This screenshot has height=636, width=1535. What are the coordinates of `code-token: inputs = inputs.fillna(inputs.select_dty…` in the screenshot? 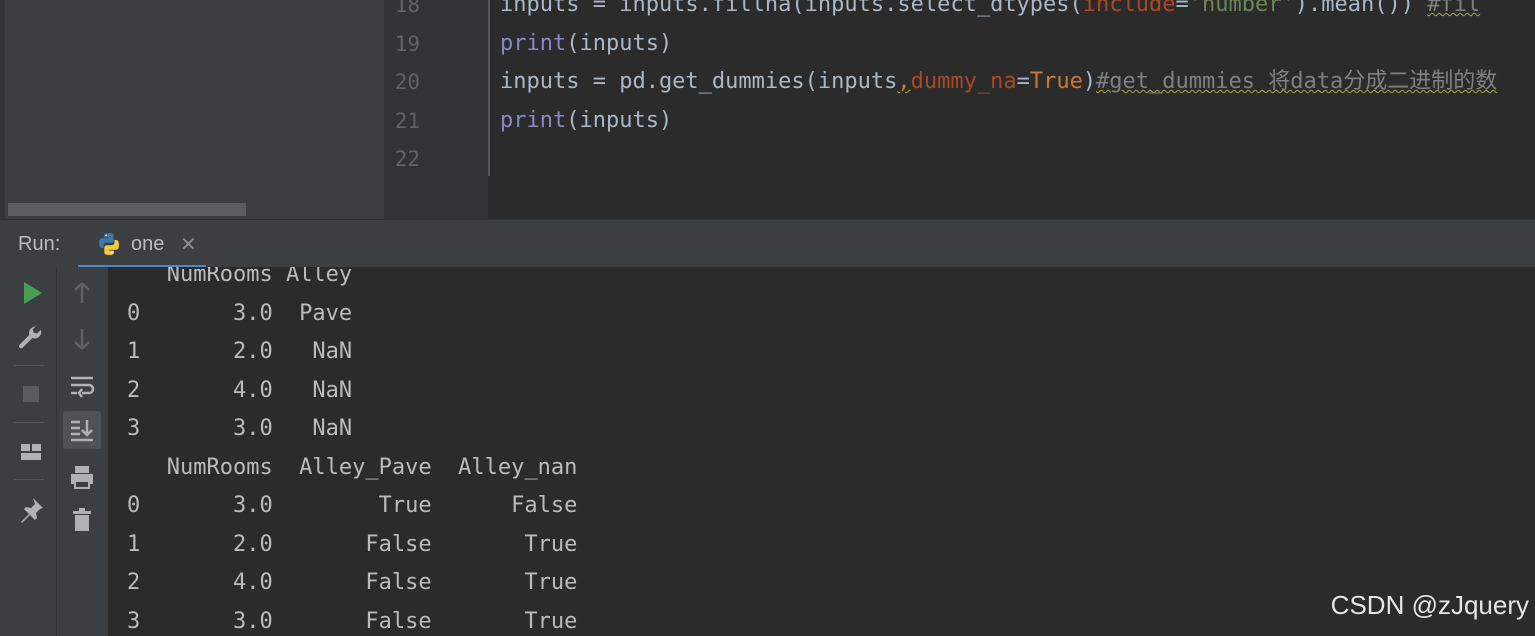 It's located at (791, 8).